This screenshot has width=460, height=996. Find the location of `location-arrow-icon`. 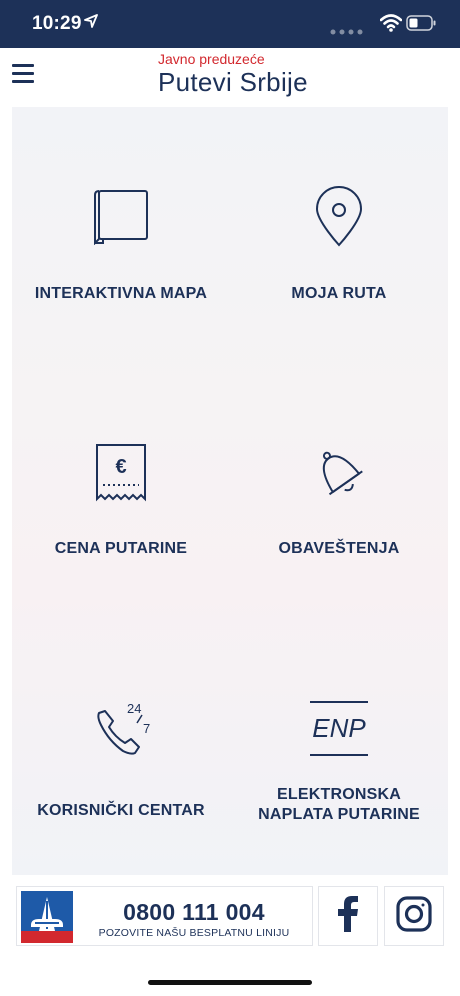

location-arrow-icon is located at coordinates (91, 23).